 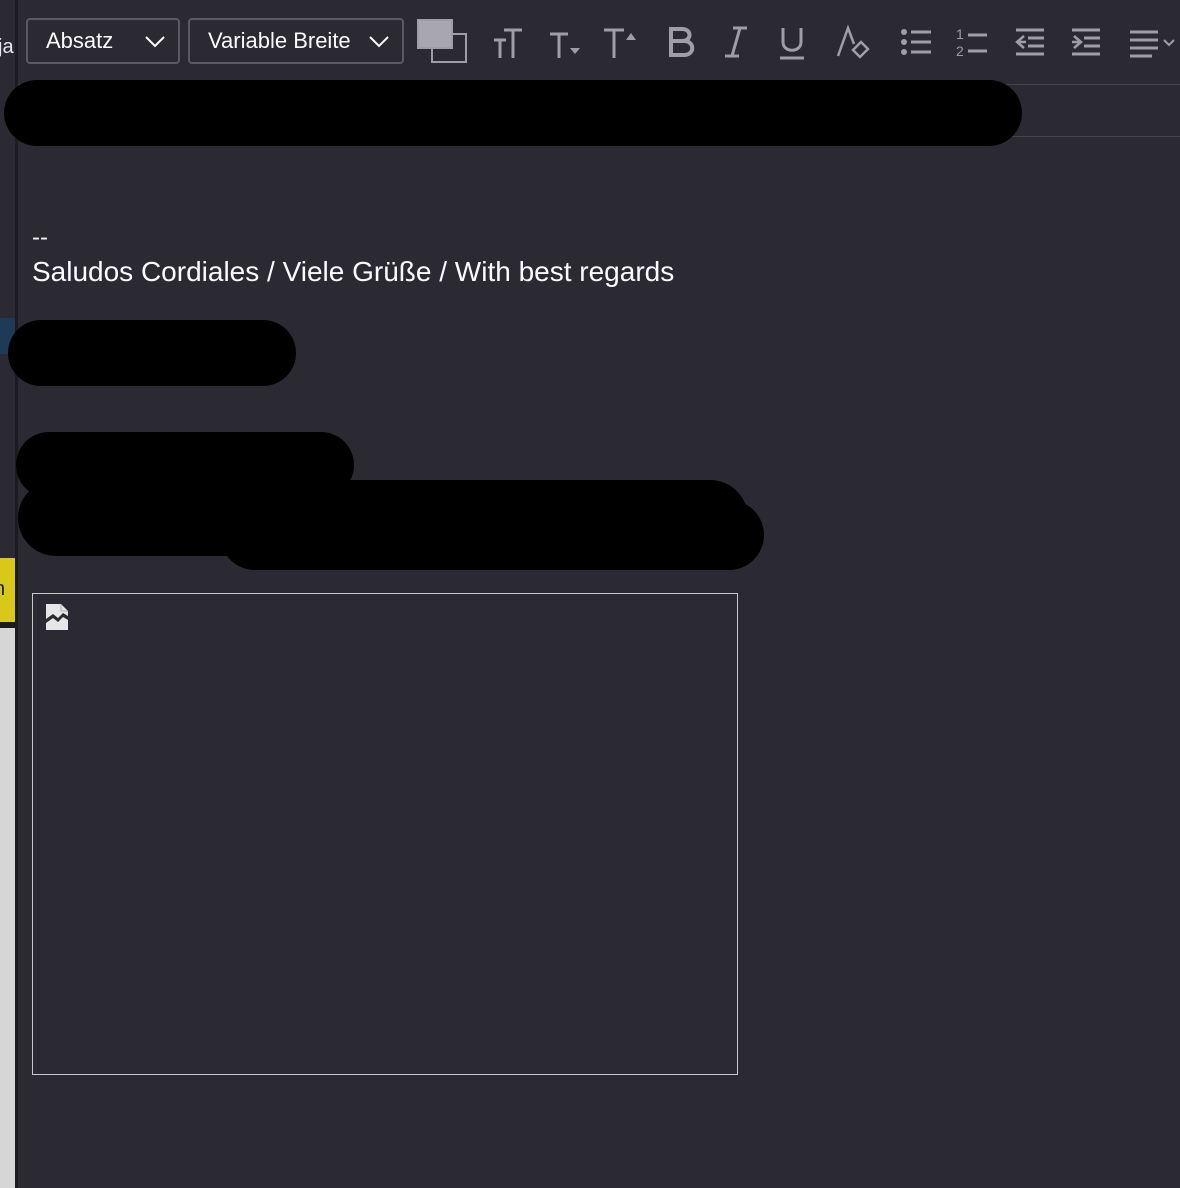 I want to click on color-icon, so click(x=442, y=41).